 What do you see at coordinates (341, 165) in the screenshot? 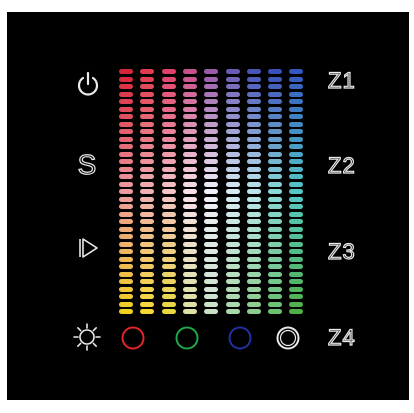
I see `zone-button-z2: Z2` at bounding box center [341, 165].